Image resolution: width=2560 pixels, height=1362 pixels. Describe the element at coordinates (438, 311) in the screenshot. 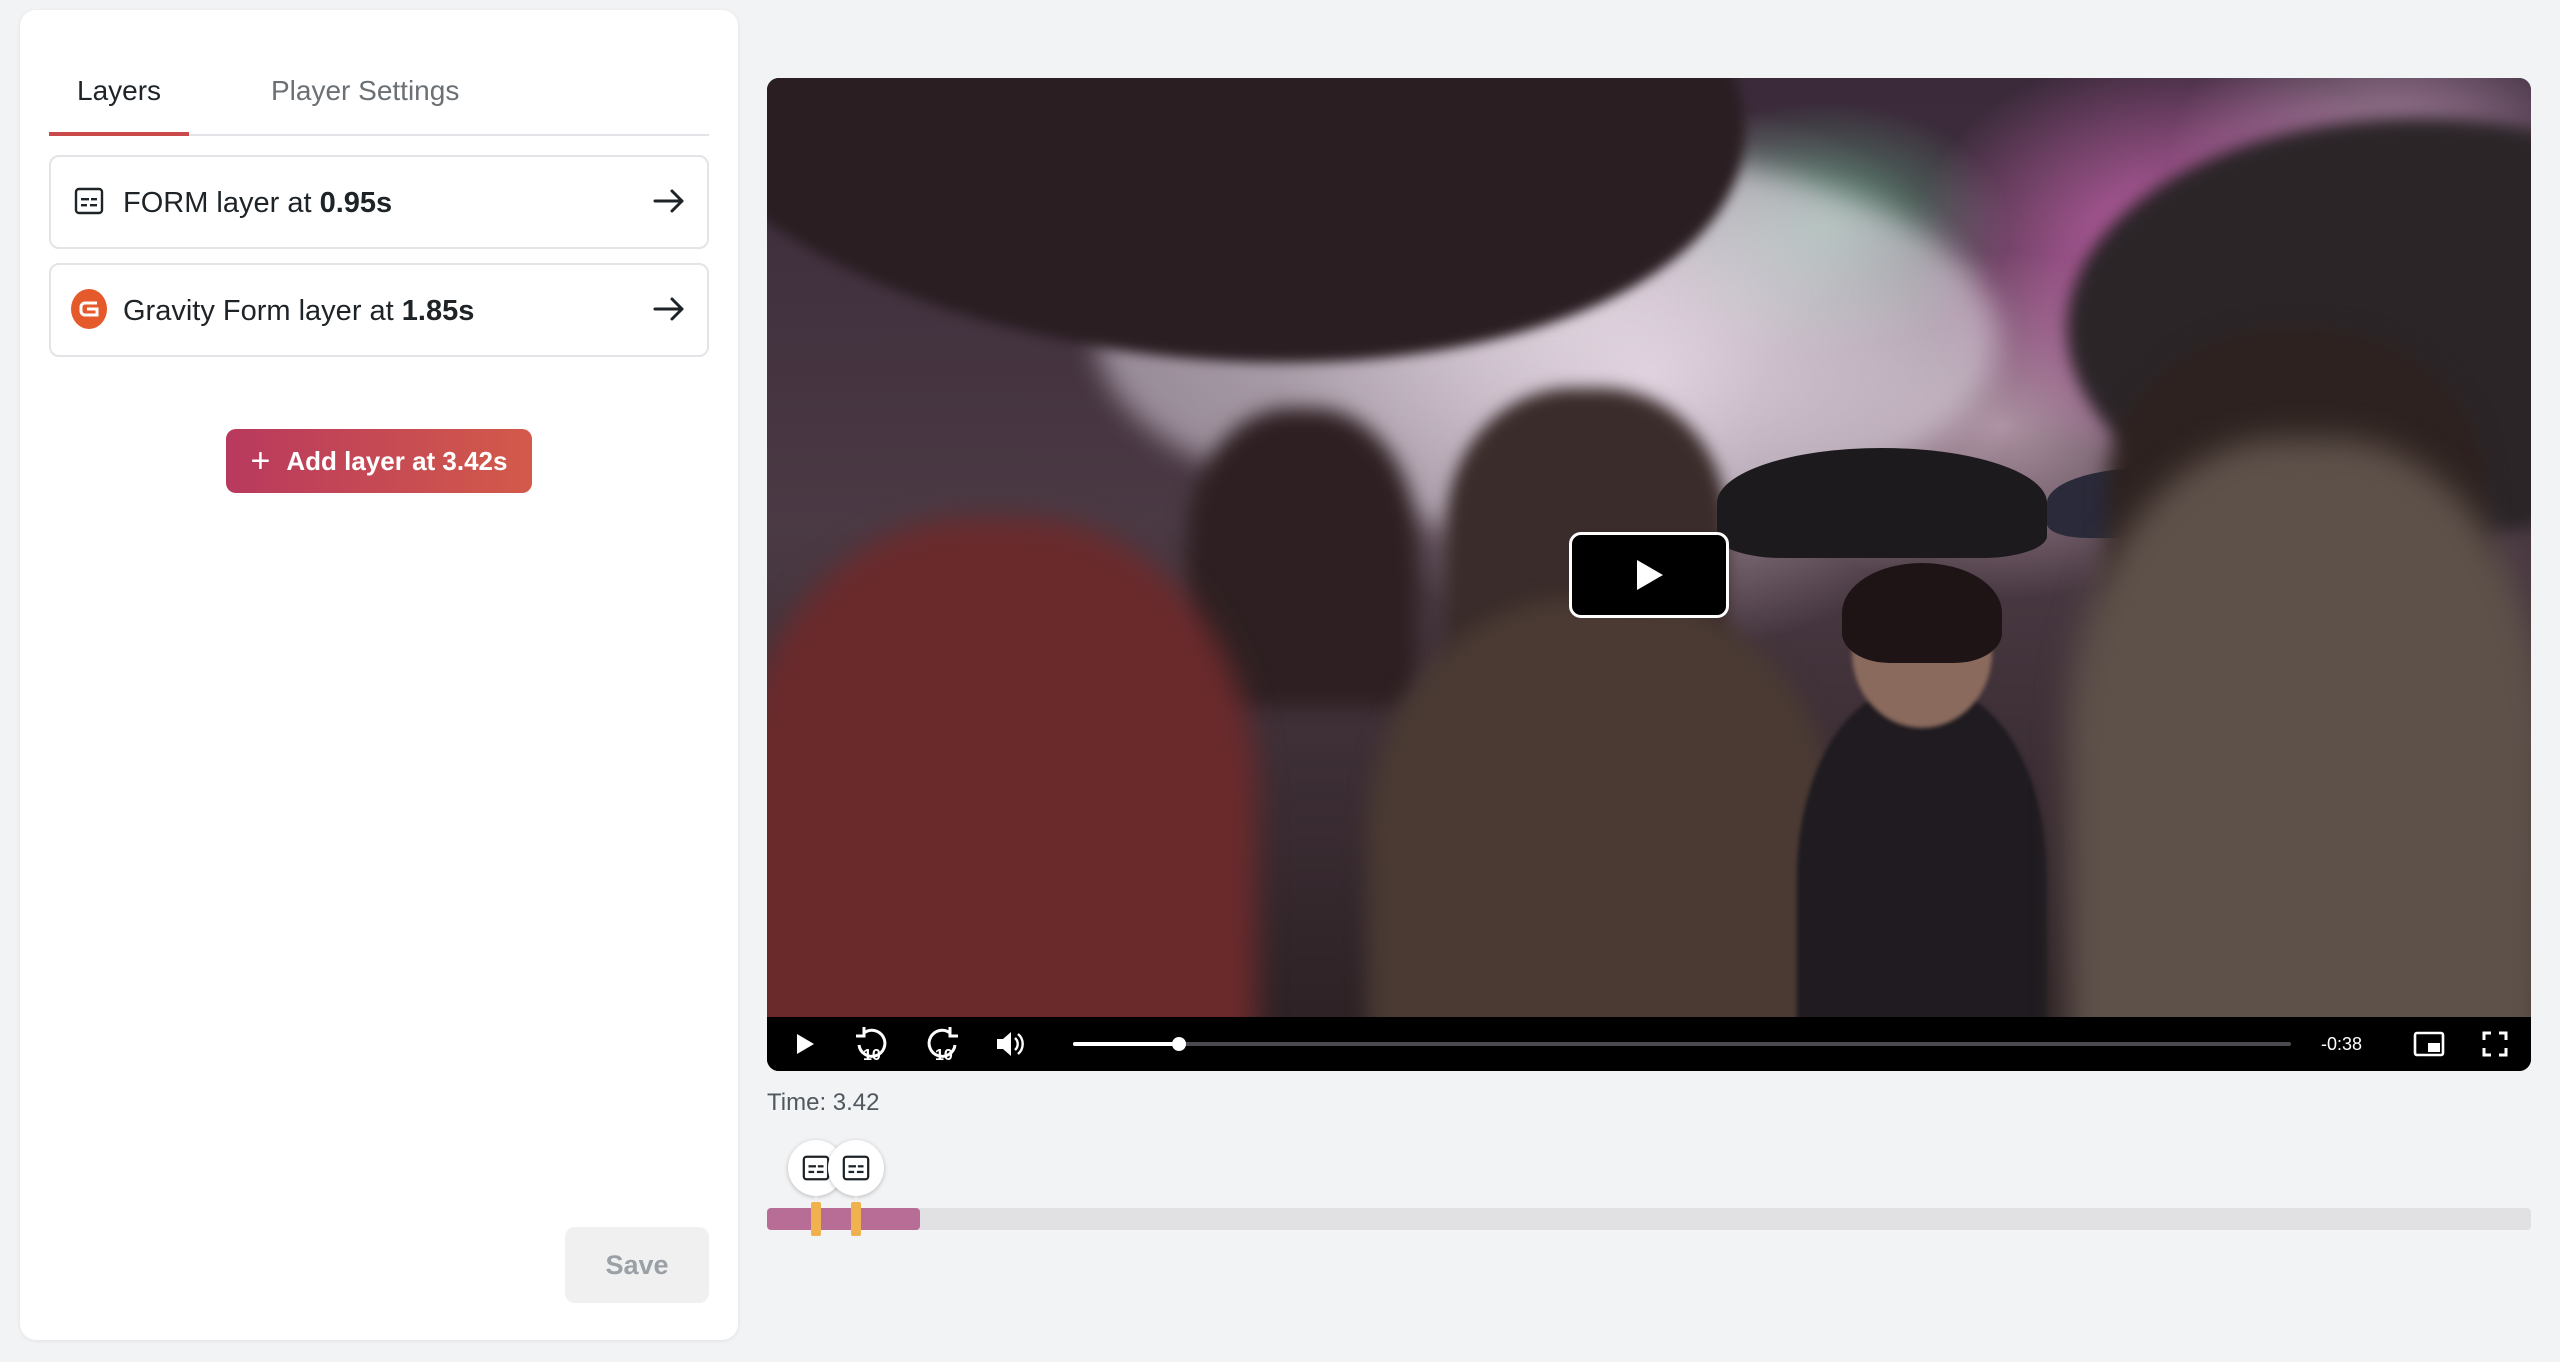

I see `layer-time: 1.85s` at that location.